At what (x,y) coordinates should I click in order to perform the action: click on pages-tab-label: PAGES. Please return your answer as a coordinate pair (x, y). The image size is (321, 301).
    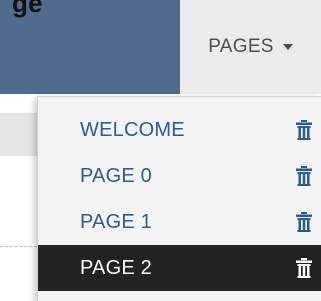
    Looking at the image, I should click on (241, 46).